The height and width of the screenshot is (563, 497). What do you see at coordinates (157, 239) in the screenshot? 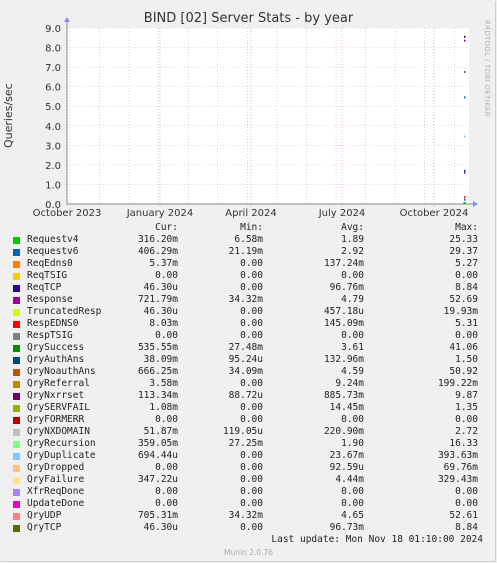
I see `legend-cur: 316.20m` at bounding box center [157, 239].